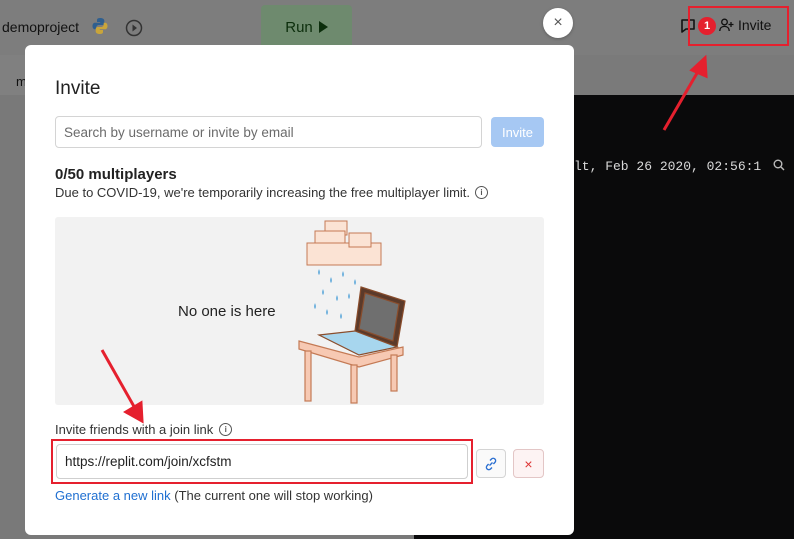  I want to click on history-icon, so click(134, 28).